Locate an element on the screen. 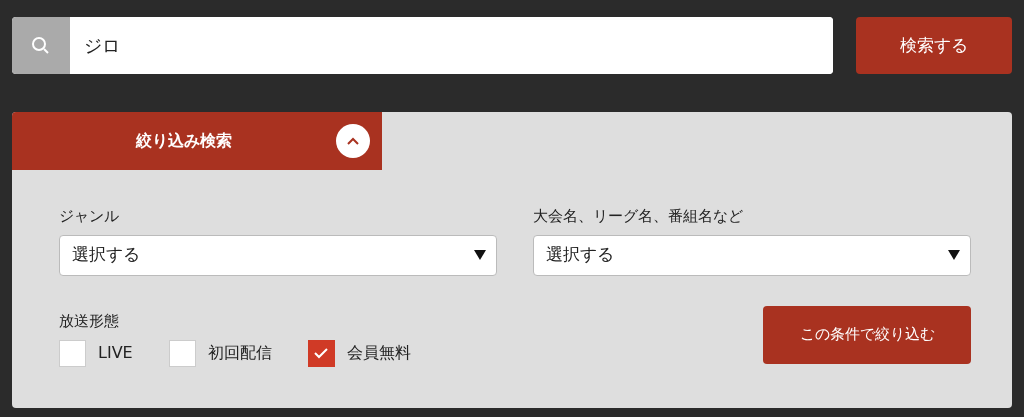 This screenshot has width=1024, height=417. field-label: 放送形態 is located at coordinates (89, 321).